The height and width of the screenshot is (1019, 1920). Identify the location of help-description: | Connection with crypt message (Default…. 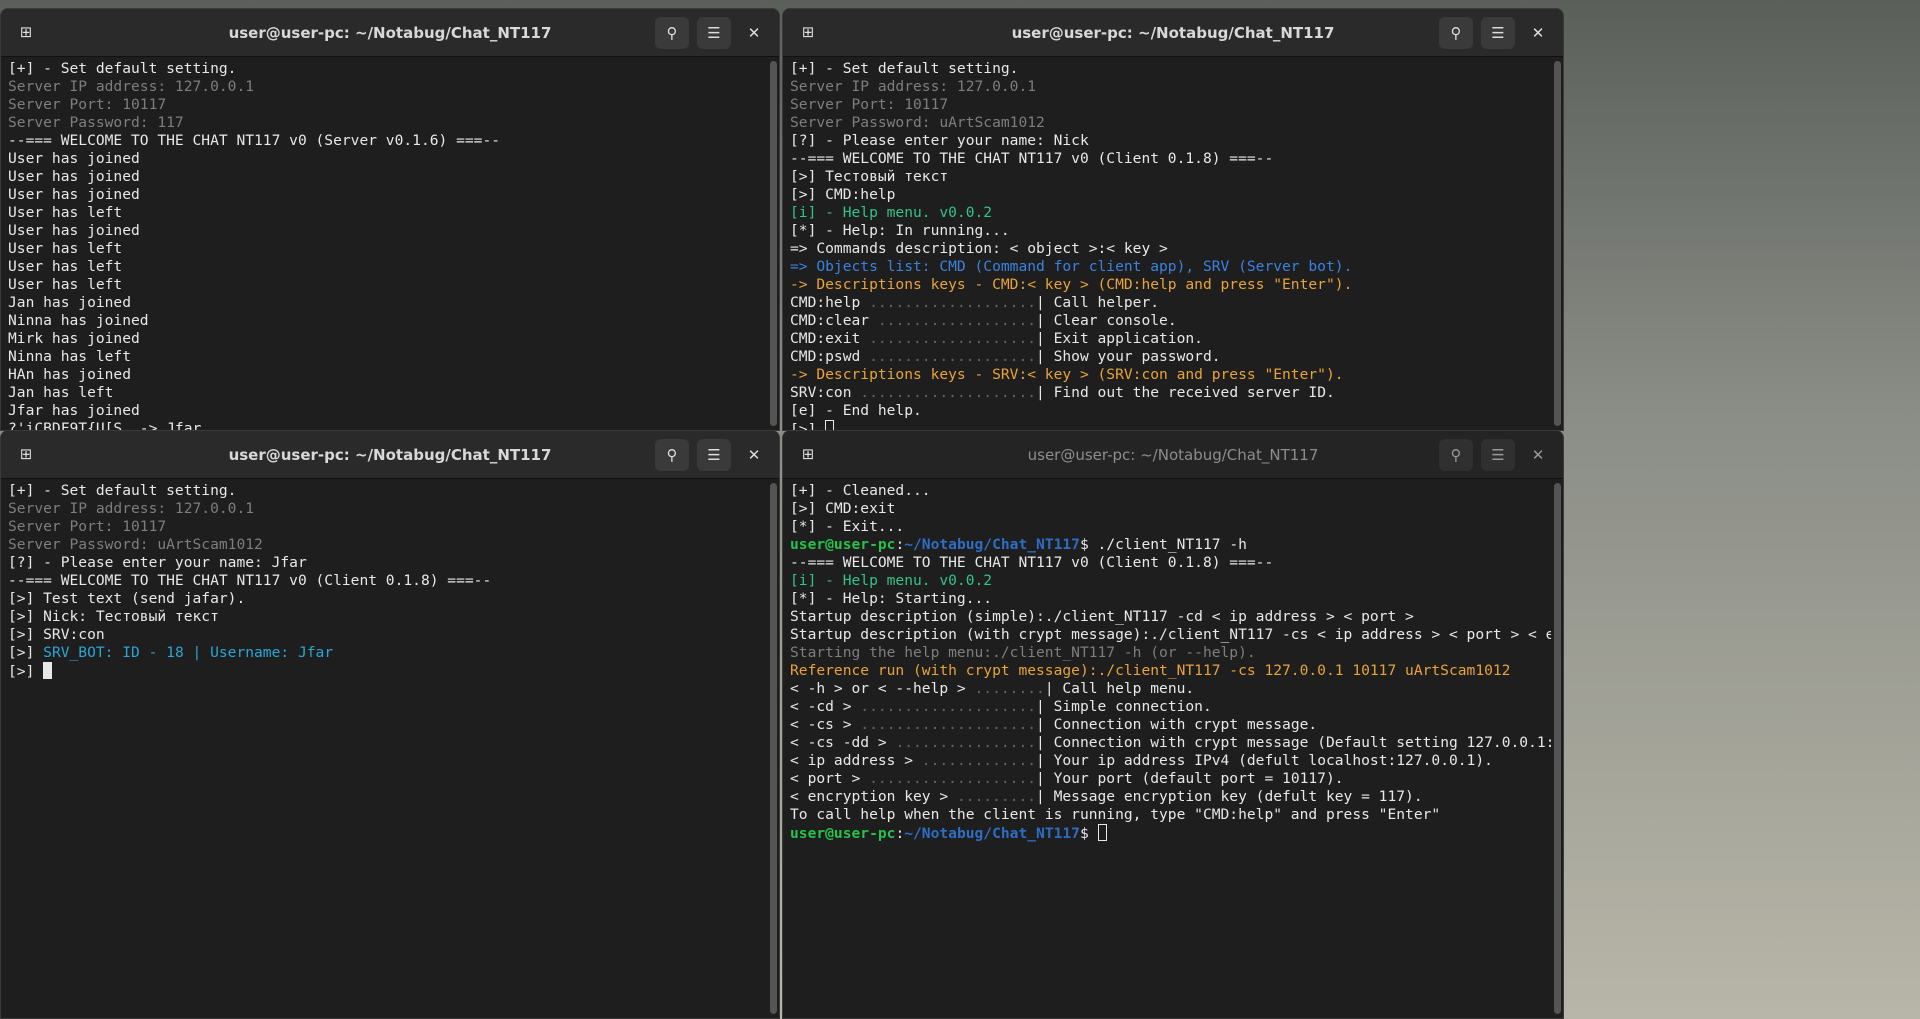
(1293, 742).